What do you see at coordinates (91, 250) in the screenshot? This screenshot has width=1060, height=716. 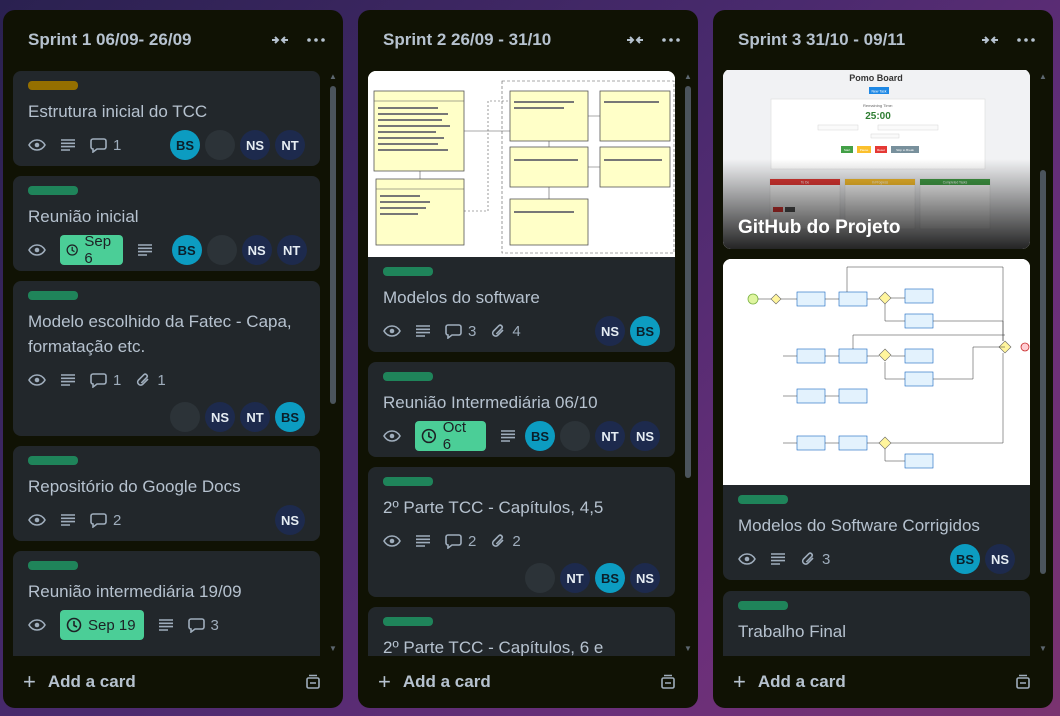 I see `due-date-badge: Sep 6` at bounding box center [91, 250].